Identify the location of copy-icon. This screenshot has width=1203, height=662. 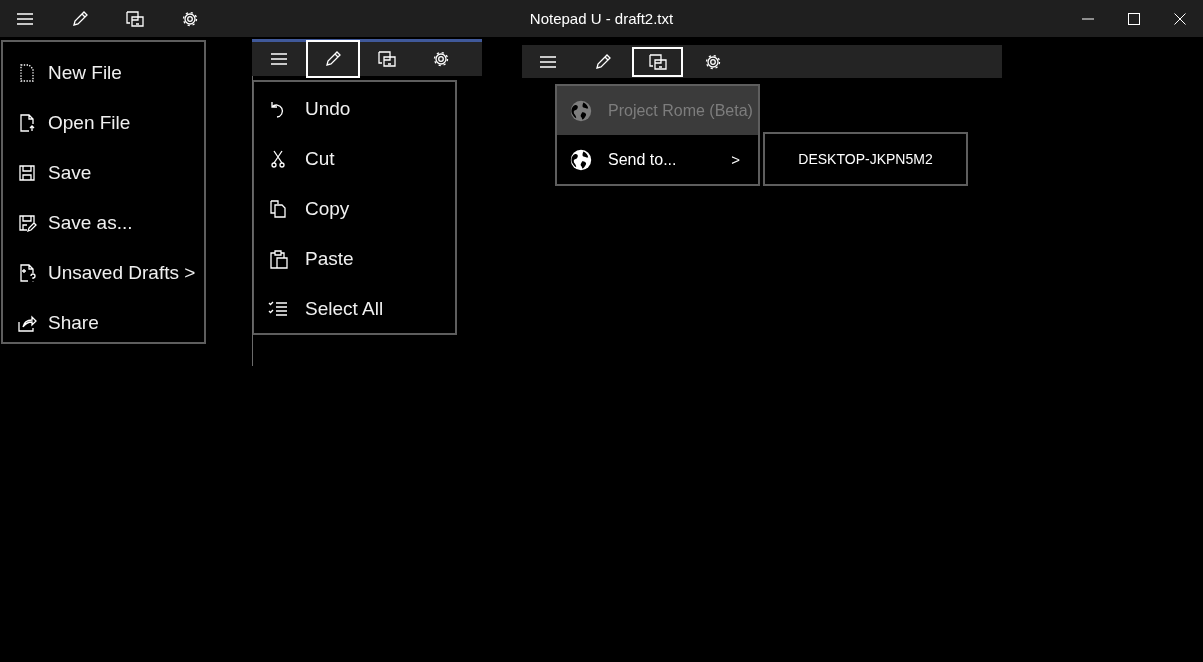
(278, 209).